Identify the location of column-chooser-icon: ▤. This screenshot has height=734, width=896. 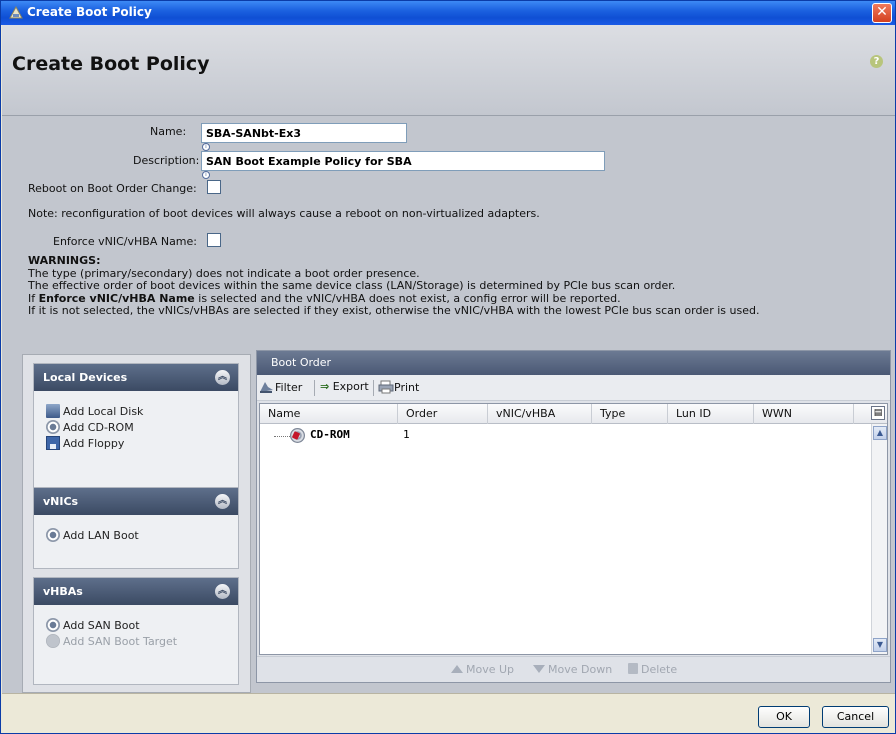
(878, 413).